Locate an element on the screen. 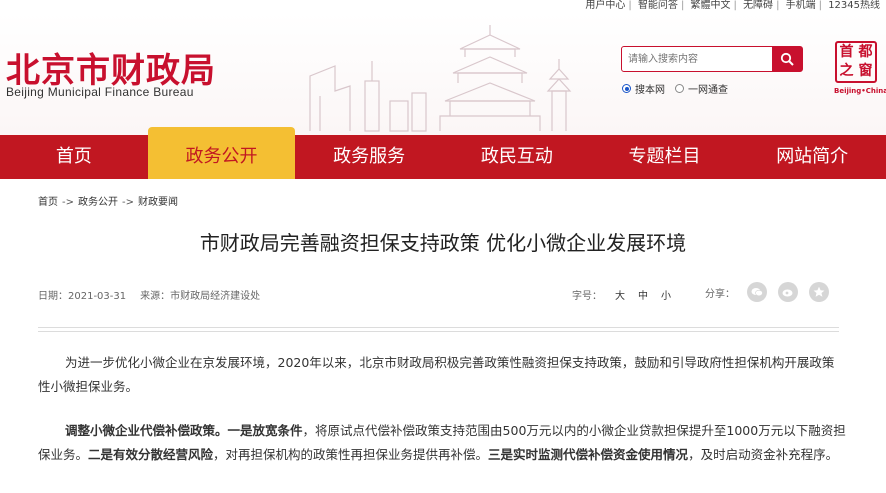  search-button is located at coordinates (787, 59).